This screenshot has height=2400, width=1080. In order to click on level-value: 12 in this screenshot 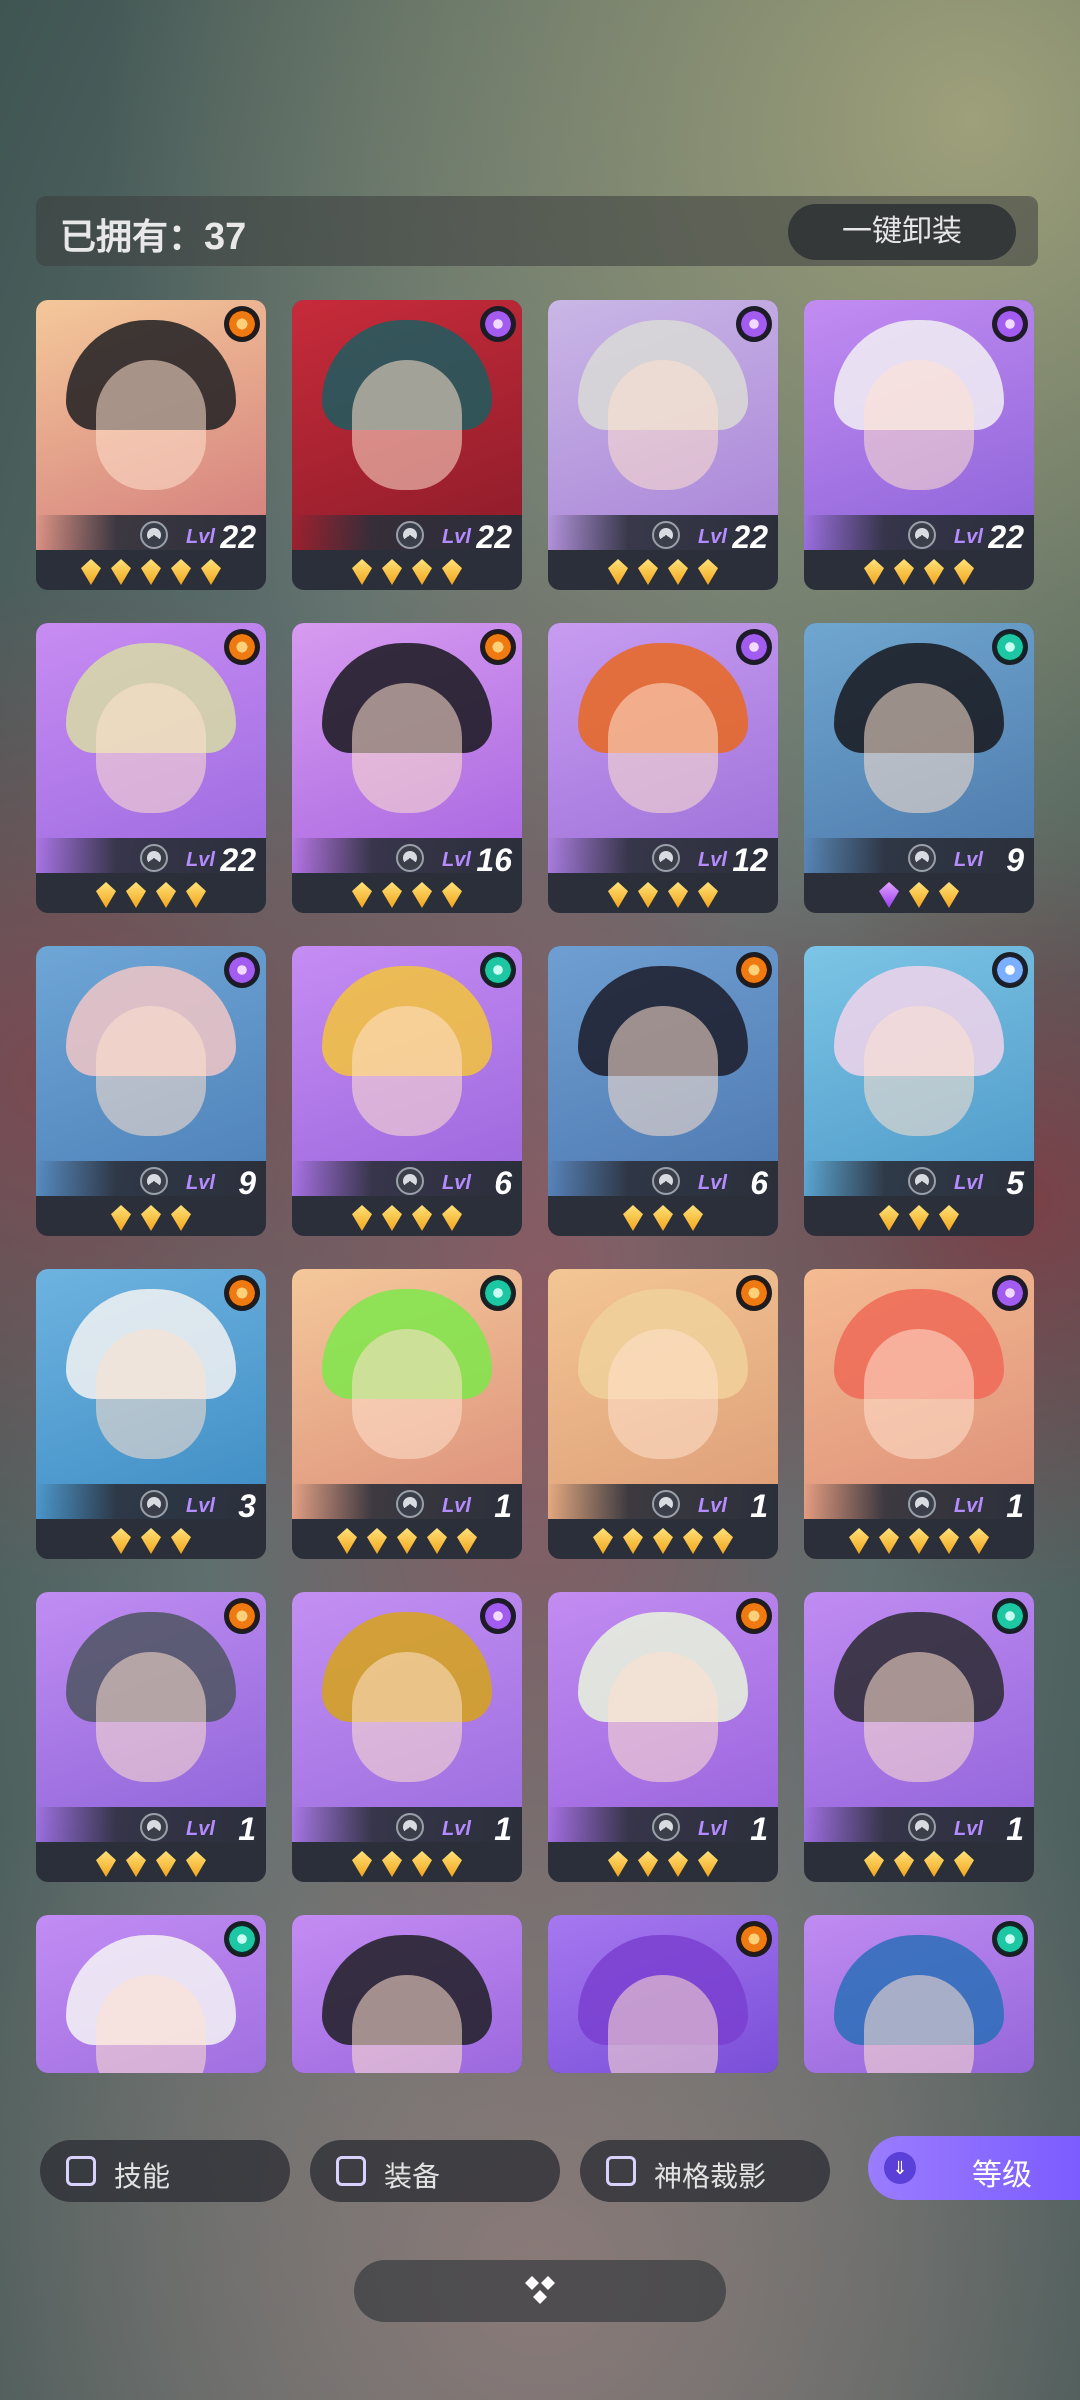, I will do `click(750, 860)`.